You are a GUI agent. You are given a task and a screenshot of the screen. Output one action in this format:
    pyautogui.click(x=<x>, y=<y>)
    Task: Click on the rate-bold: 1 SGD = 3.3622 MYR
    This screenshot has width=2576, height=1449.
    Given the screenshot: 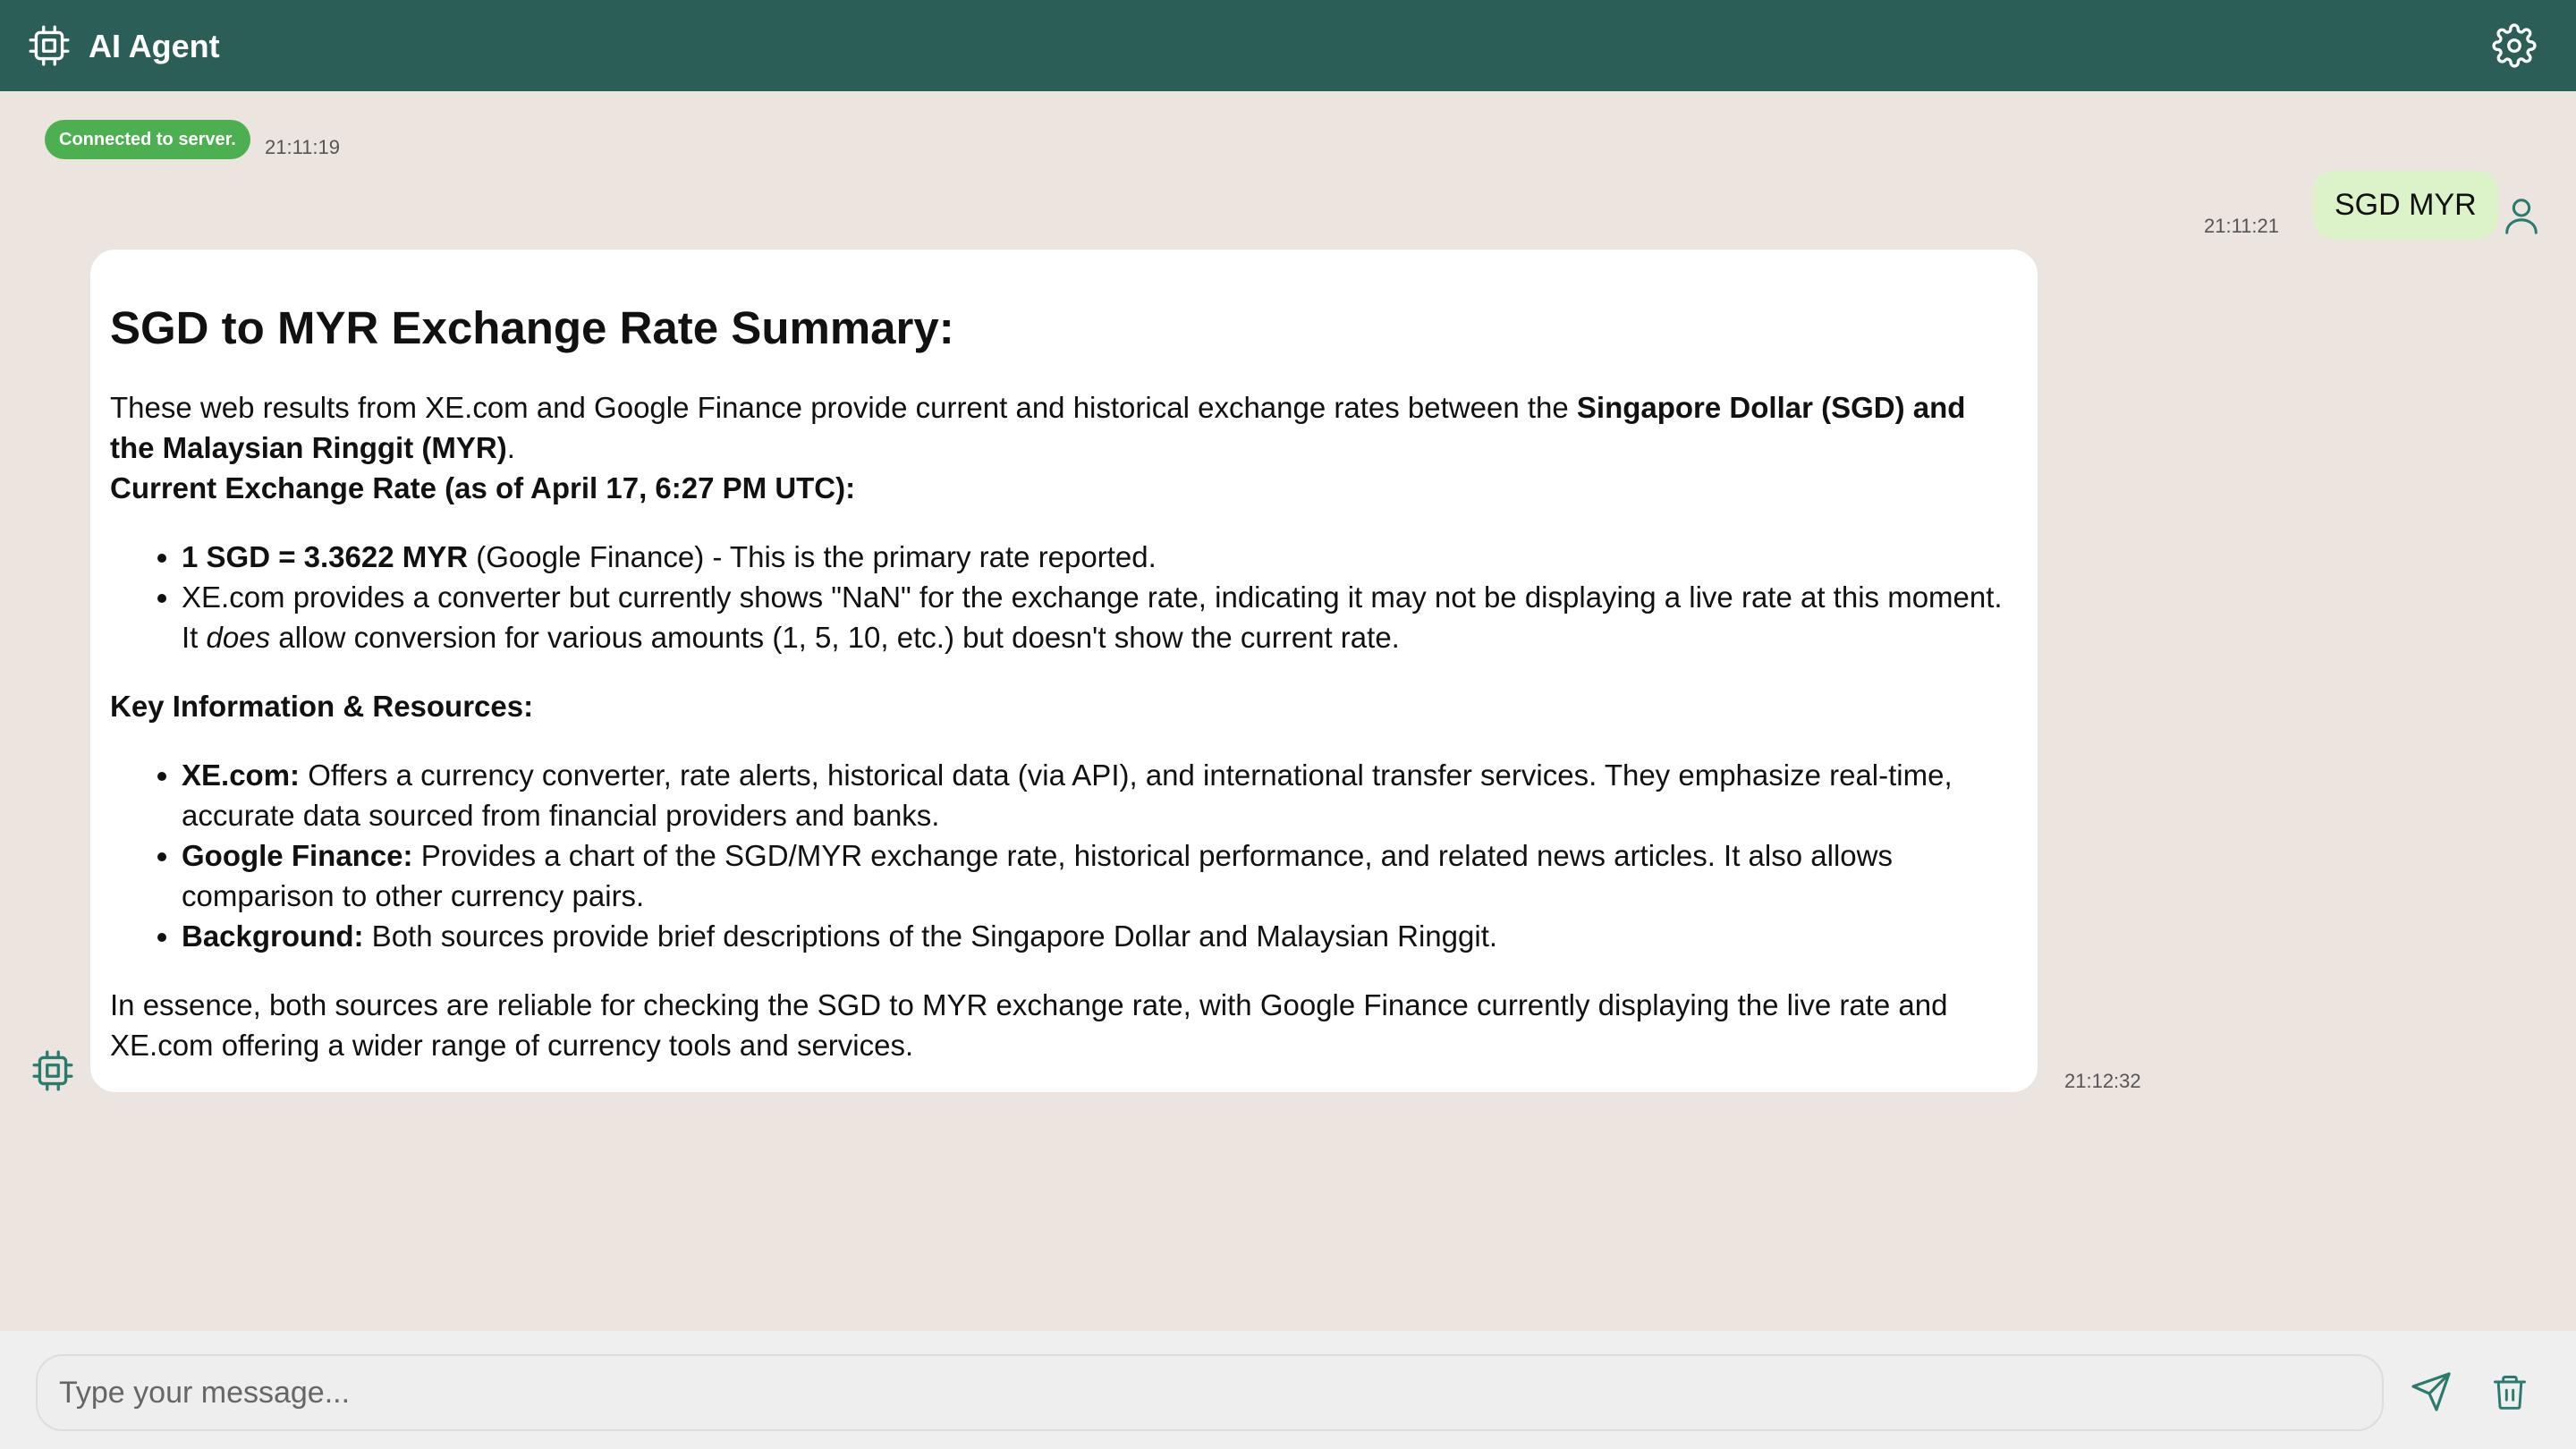 What is the action you would take?
    pyautogui.click(x=325, y=556)
    